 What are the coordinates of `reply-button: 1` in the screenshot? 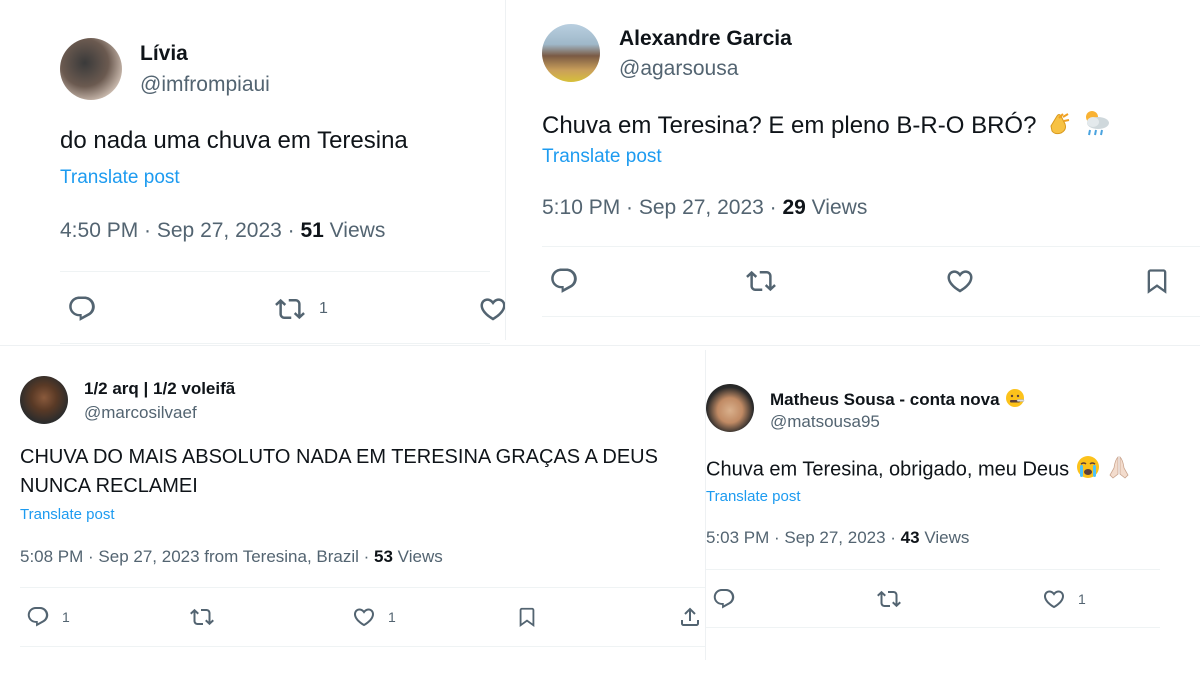 It's located at (48, 617).